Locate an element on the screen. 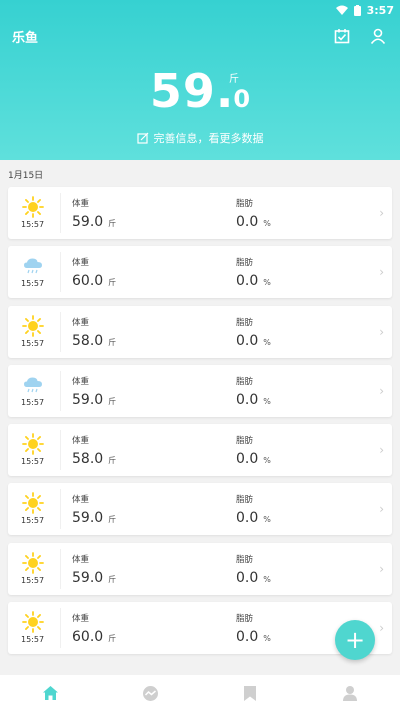 The image size is (400, 711). weight-value-group: 59.0 斤 is located at coordinates (94, 518).